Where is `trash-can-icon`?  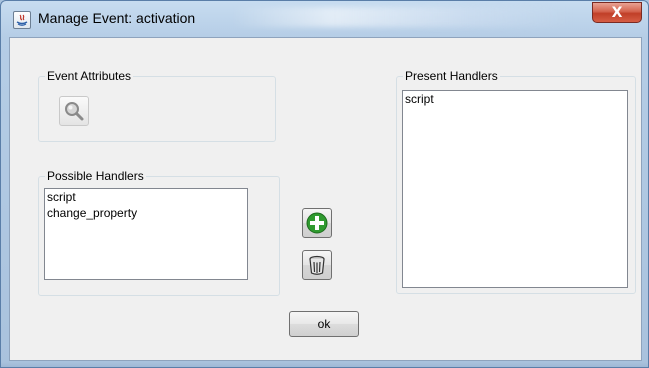
trash-can-icon is located at coordinates (317, 265).